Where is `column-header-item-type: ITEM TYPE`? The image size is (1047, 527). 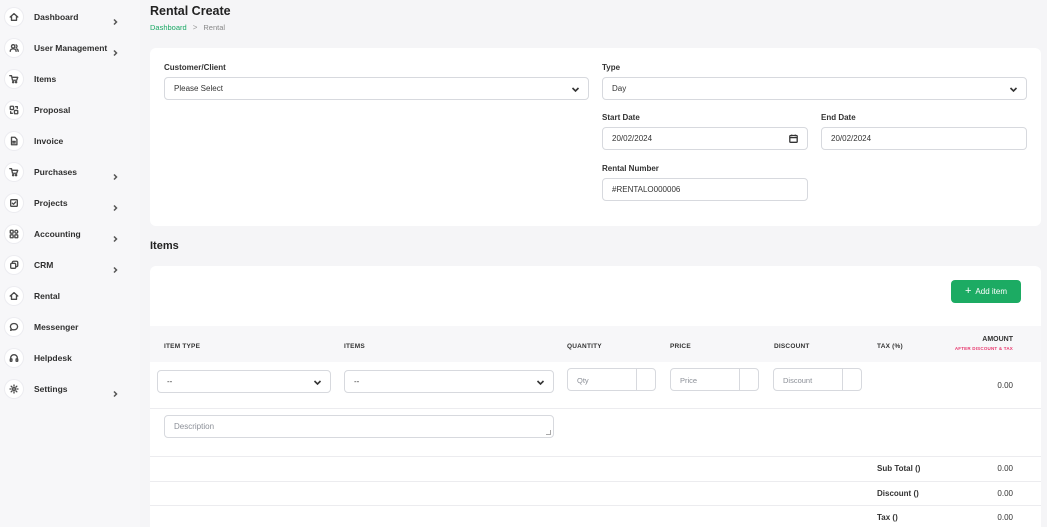 column-header-item-type: ITEM TYPE is located at coordinates (182, 346).